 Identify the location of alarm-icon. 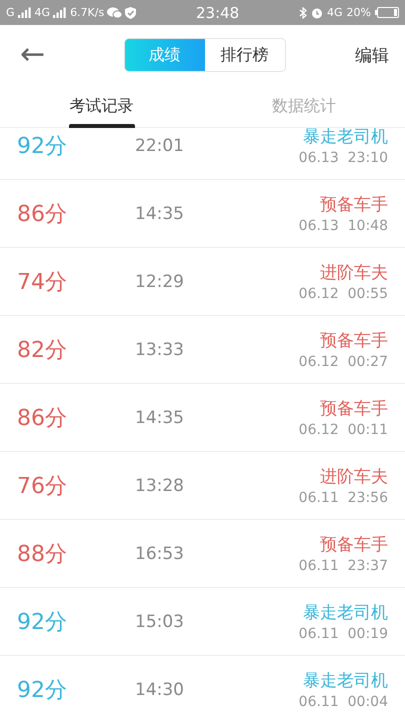
(317, 12).